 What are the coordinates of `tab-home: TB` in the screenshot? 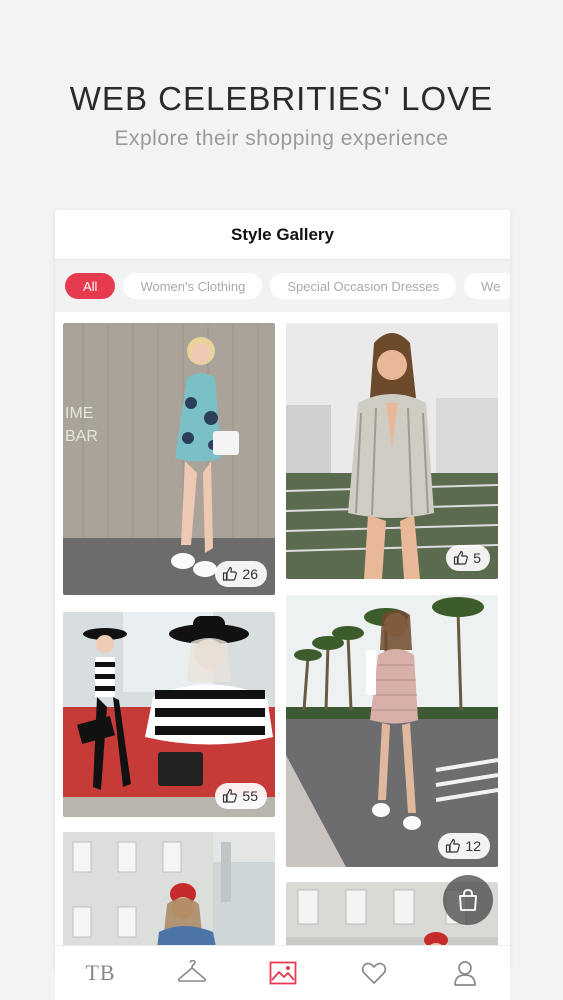 It's located at (101, 973).